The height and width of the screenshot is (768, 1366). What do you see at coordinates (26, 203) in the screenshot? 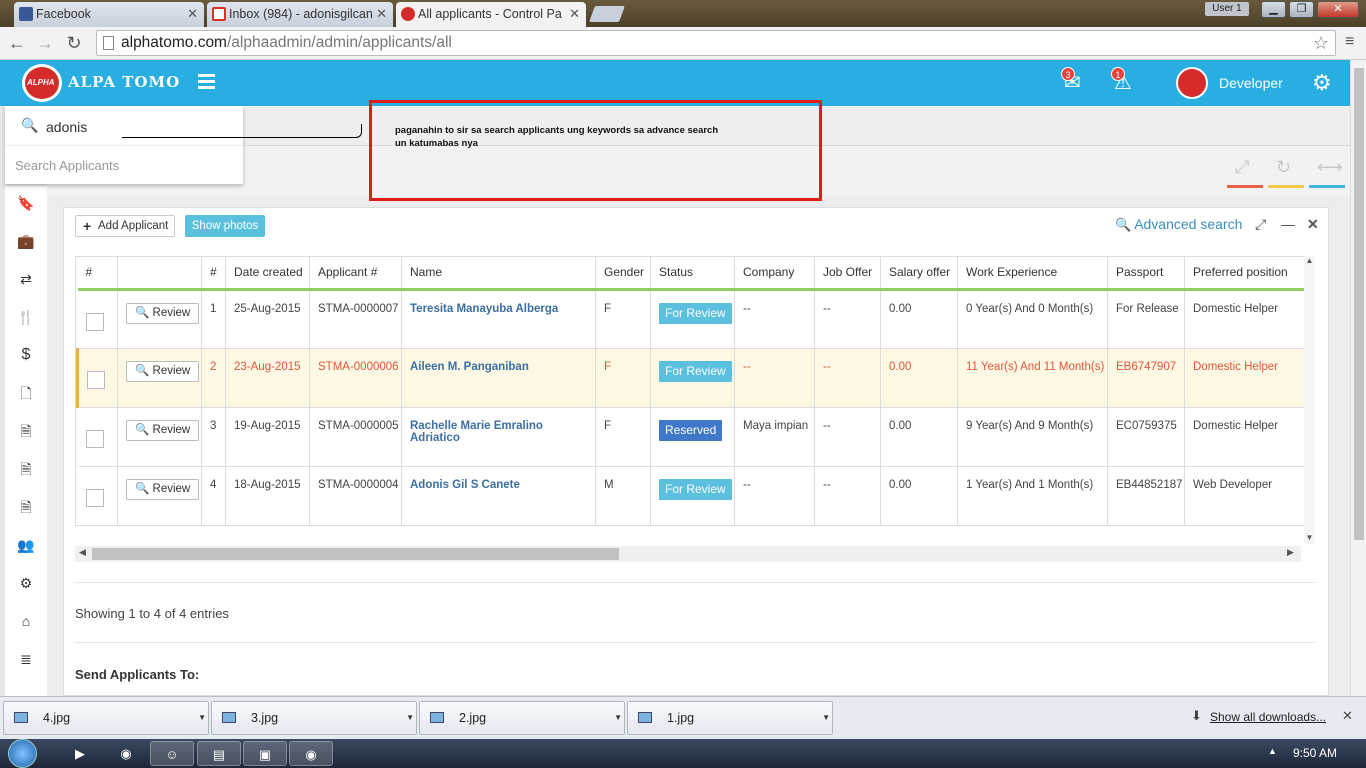
I see `sidebar-bookmark-icon: 🔖` at bounding box center [26, 203].